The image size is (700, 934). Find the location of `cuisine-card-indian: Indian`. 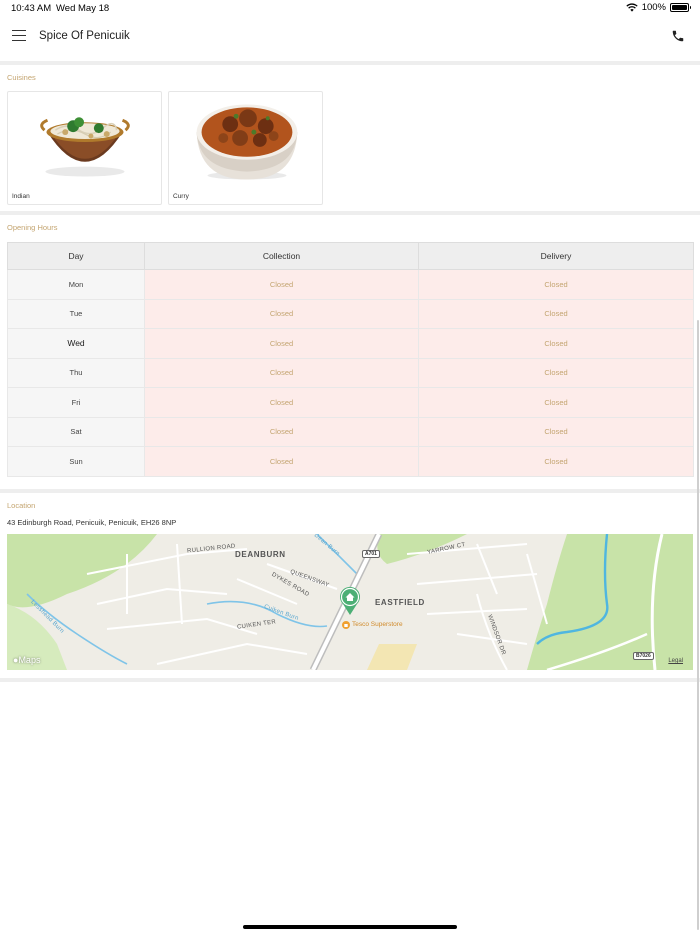

cuisine-card-indian: Indian is located at coordinates (84, 148).